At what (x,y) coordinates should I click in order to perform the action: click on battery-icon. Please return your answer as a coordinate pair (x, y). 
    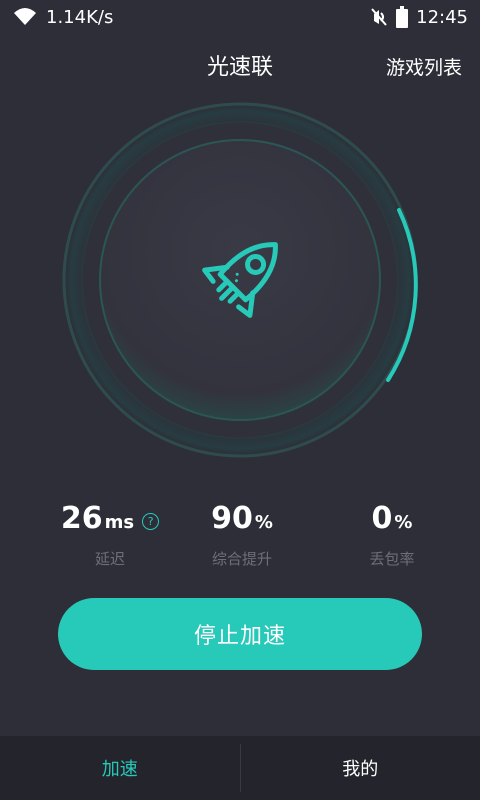
    Looking at the image, I should click on (402, 17).